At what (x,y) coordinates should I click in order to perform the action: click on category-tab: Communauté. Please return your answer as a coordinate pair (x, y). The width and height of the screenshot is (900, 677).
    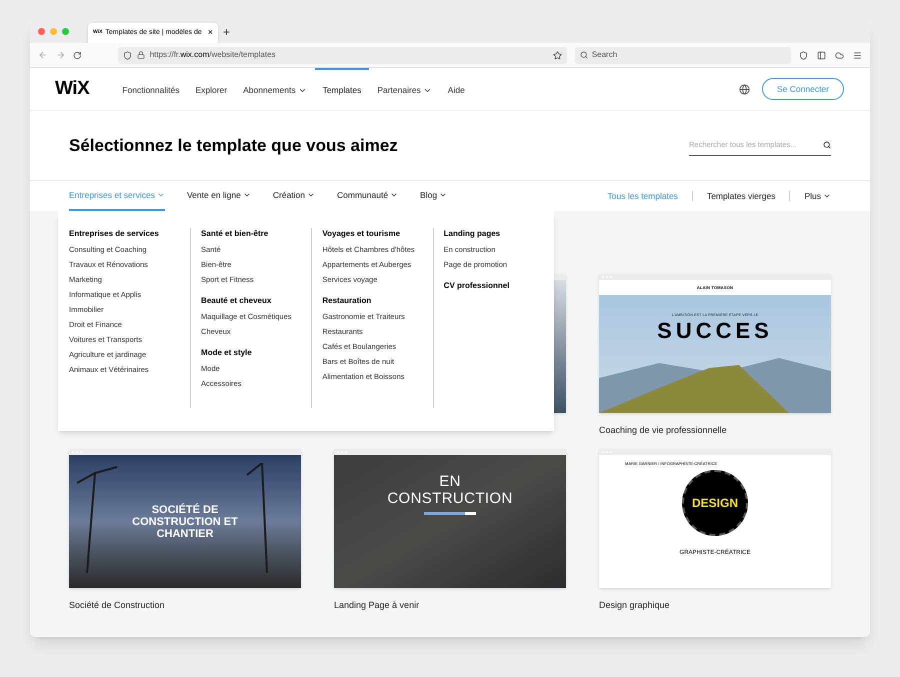
    Looking at the image, I should click on (367, 196).